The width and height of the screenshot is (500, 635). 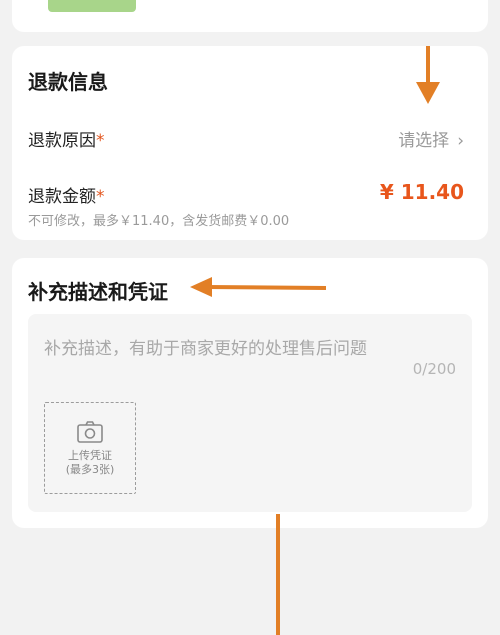 What do you see at coordinates (68, 82) in the screenshot?
I see `refund-info-title: 退款信息` at bounding box center [68, 82].